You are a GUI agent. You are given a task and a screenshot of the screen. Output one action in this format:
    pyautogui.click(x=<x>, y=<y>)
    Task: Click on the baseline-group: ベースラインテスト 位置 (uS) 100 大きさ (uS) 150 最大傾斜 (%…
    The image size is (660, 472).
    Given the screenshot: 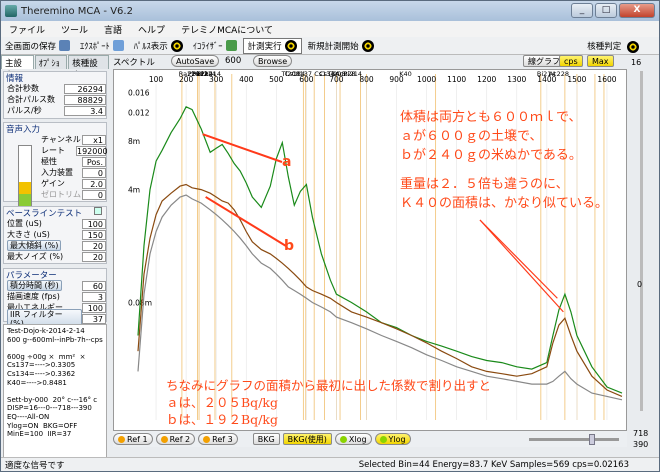 What is the action you would take?
    pyautogui.click(x=55, y=235)
    